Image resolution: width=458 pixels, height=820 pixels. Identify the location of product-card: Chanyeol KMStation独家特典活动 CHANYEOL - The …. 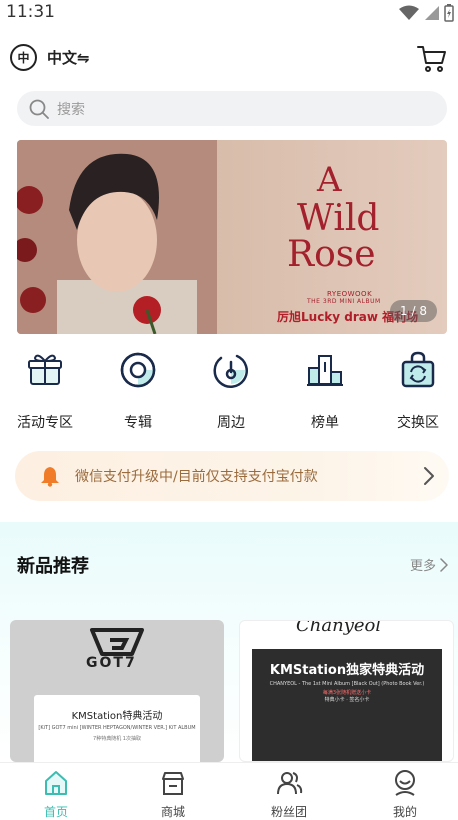
(346, 691).